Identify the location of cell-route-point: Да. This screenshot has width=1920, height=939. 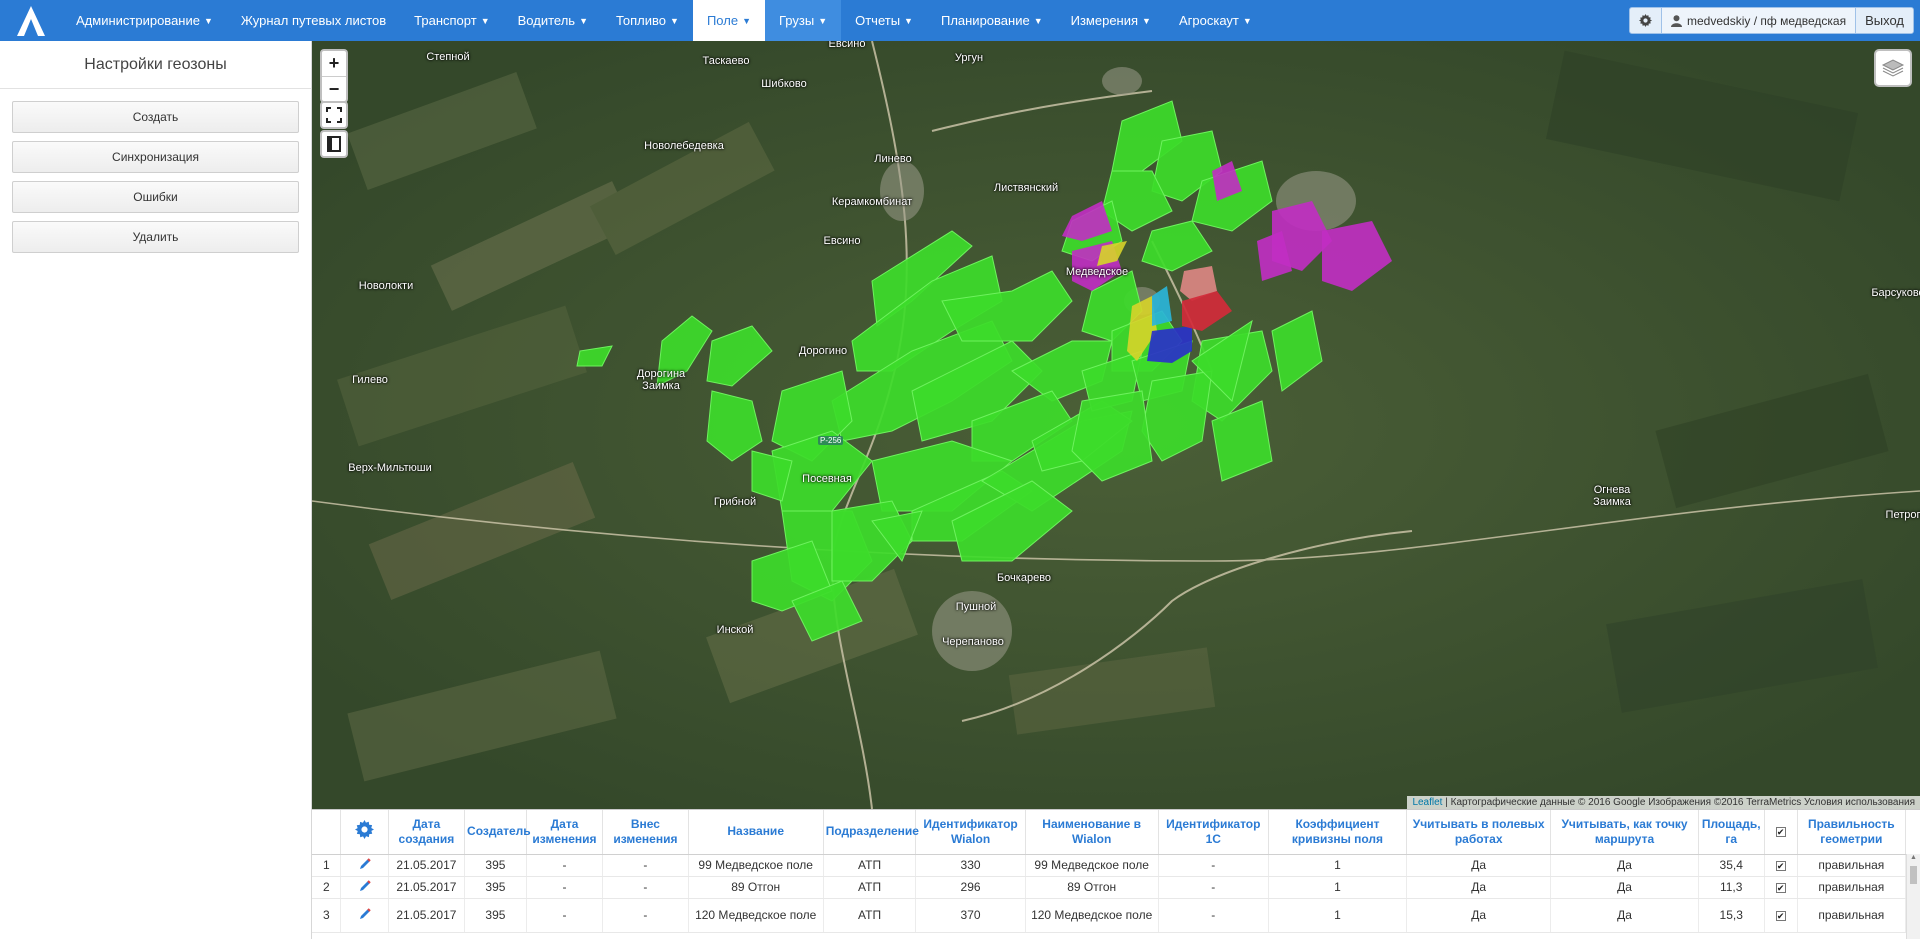
(1624, 915).